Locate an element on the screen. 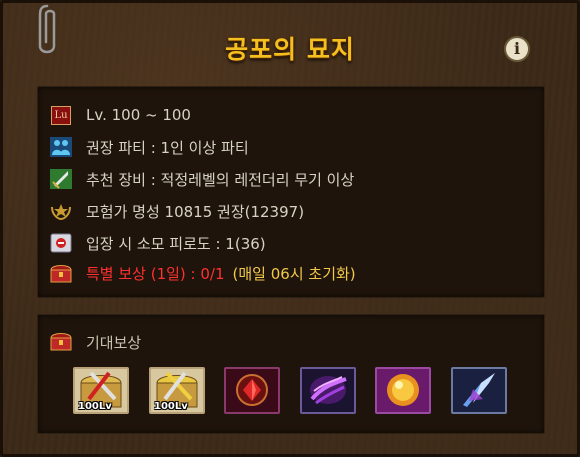 The image size is (580, 457). reward-label: 기대보상 is located at coordinates (114, 342).